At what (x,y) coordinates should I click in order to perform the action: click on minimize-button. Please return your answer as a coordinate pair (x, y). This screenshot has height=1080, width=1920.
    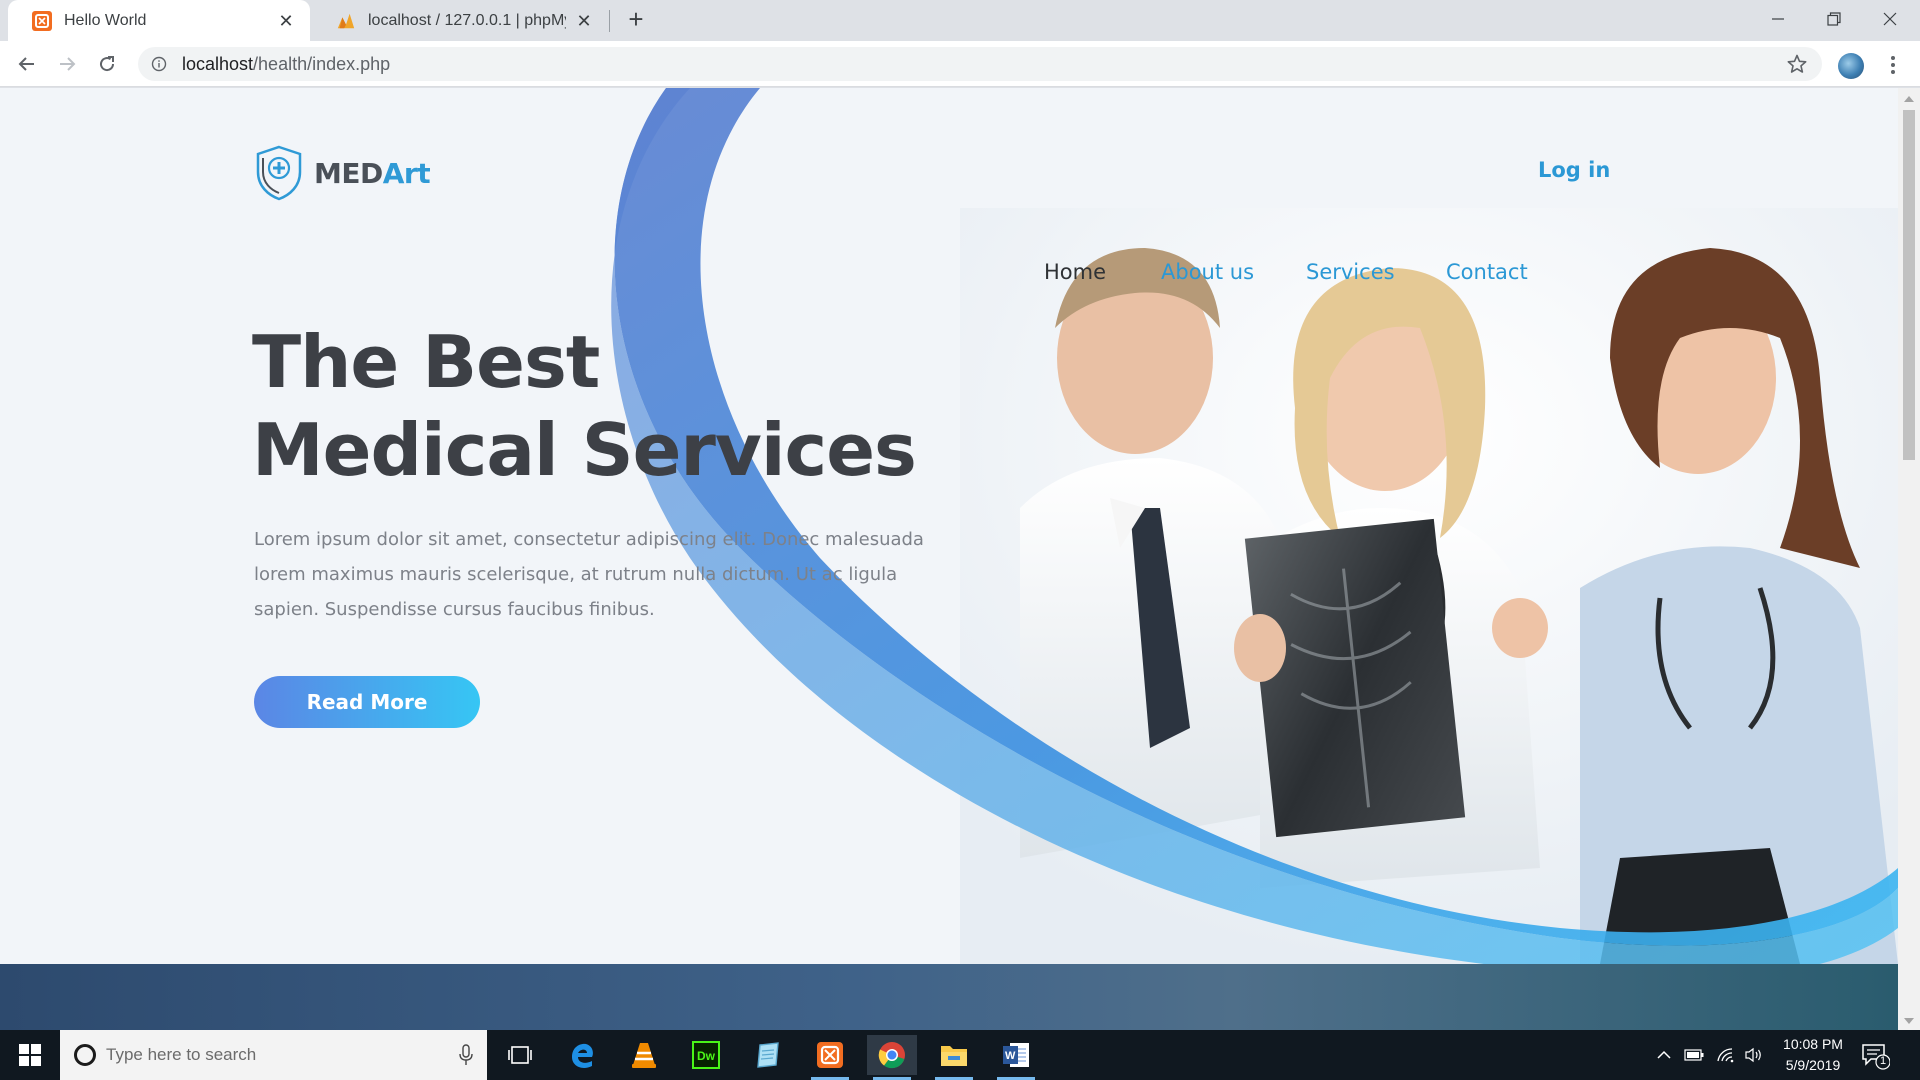
    Looking at the image, I should click on (1778, 19).